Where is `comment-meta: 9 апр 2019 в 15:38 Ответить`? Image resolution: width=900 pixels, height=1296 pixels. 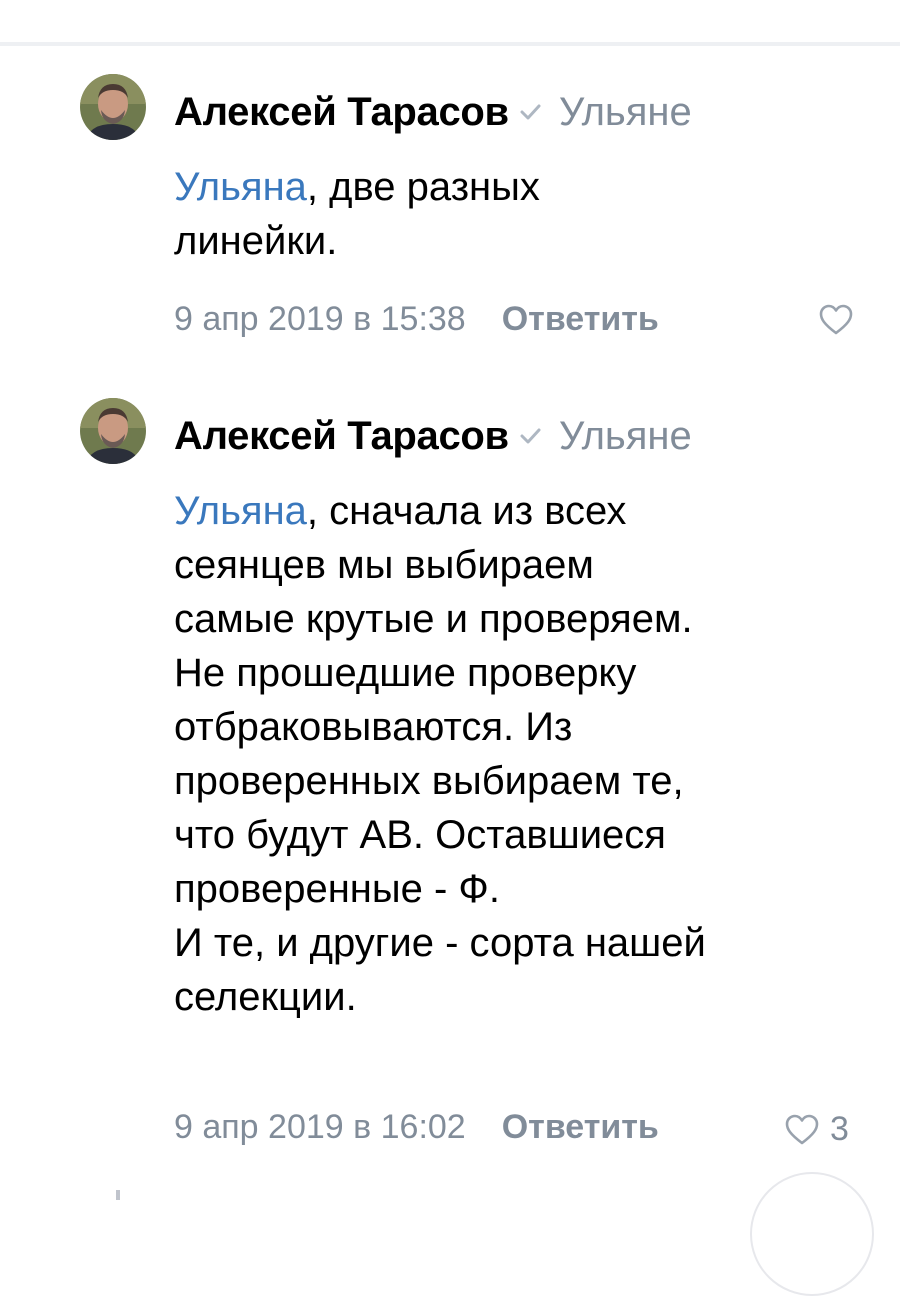 comment-meta: 9 апр 2019 в 15:38 Ответить is located at coordinates (416, 319).